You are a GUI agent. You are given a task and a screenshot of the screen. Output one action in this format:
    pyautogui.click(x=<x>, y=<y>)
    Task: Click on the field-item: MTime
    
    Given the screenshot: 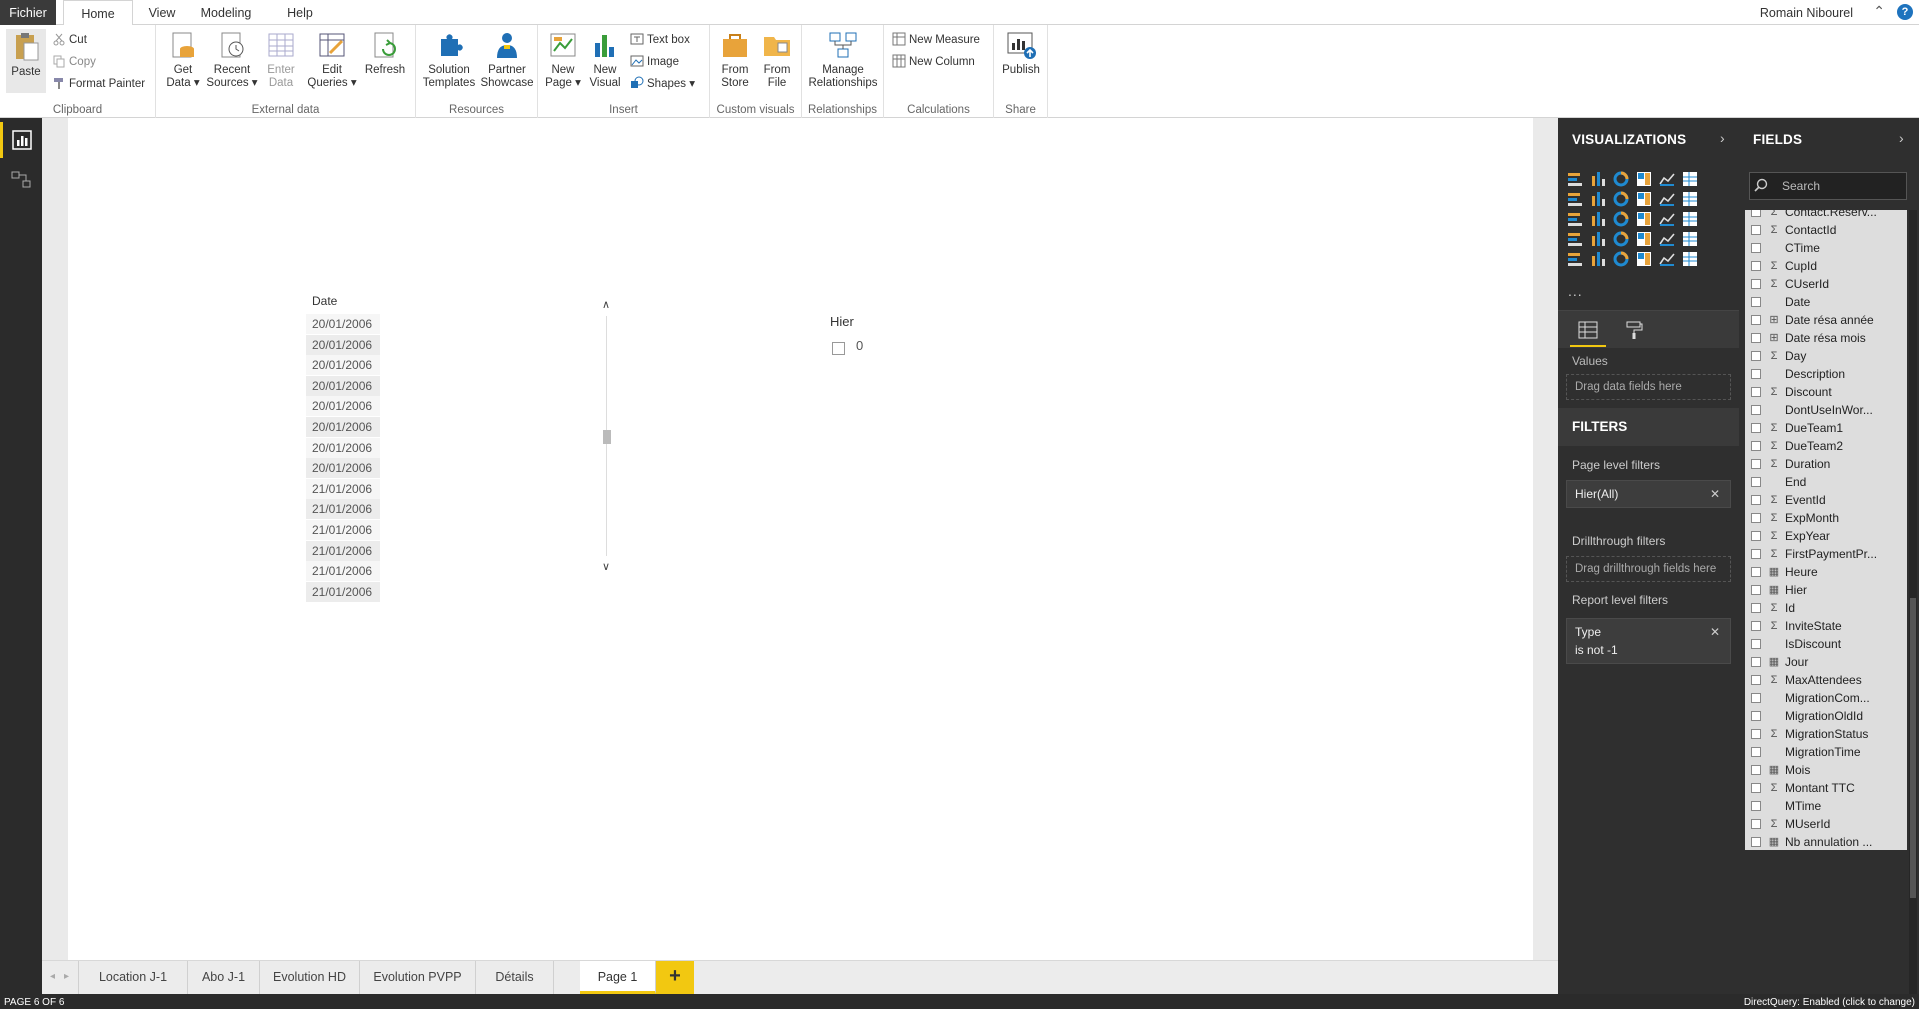 What is the action you would take?
    pyautogui.click(x=1826, y=806)
    